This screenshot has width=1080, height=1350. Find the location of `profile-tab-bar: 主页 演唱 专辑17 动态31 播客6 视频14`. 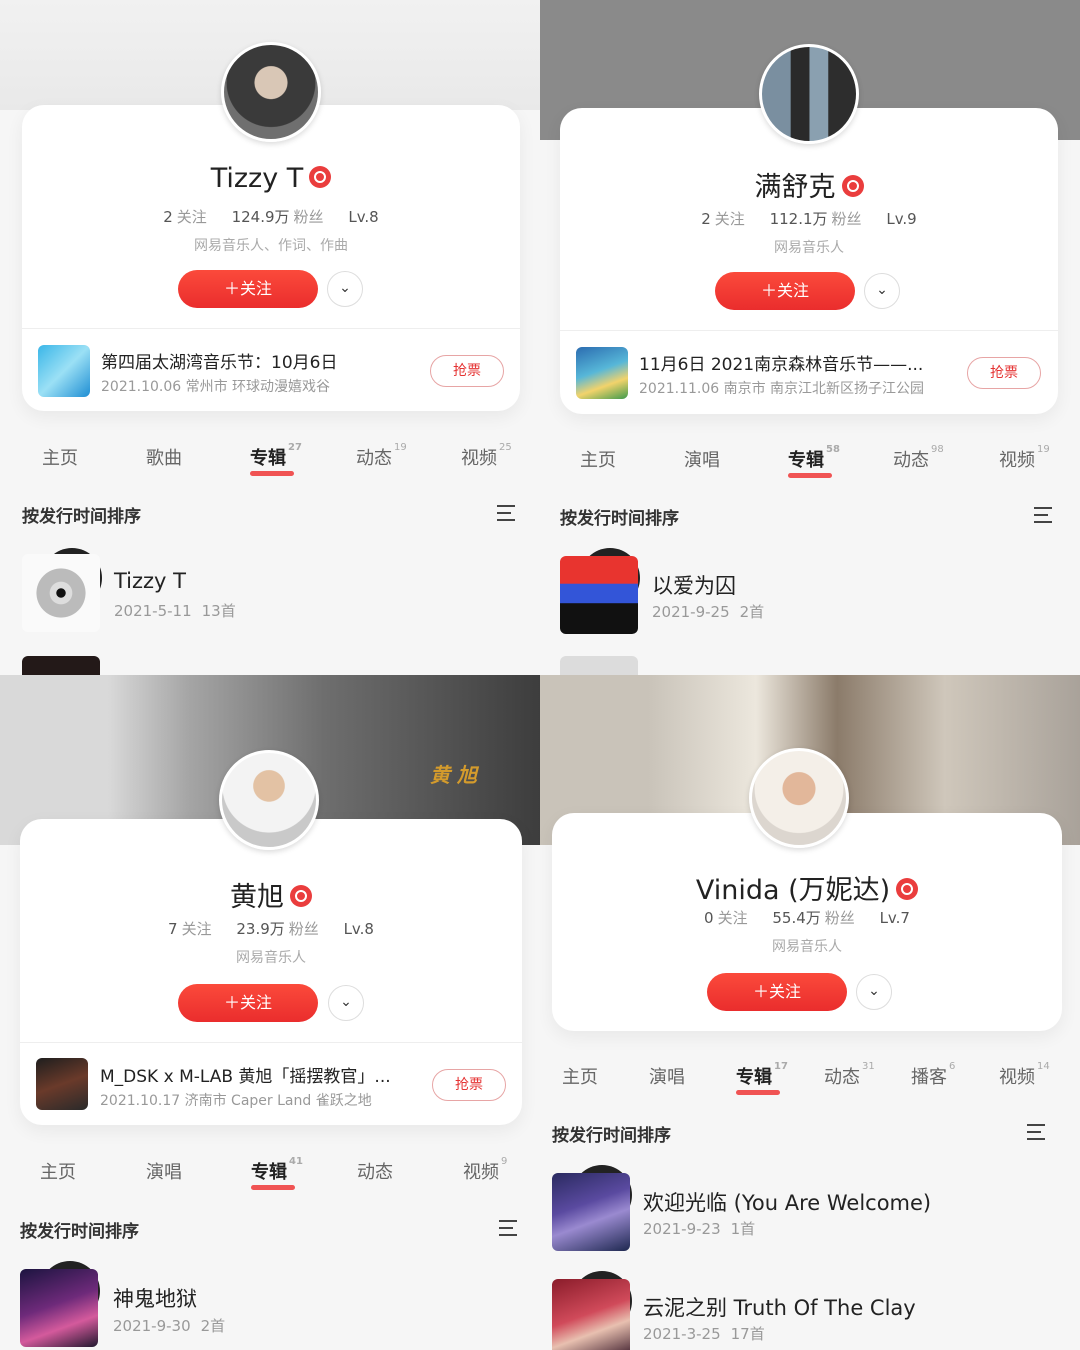

profile-tab-bar: 主页 演唱 专辑17 动态31 播客6 视频14 is located at coordinates (810, 1078).